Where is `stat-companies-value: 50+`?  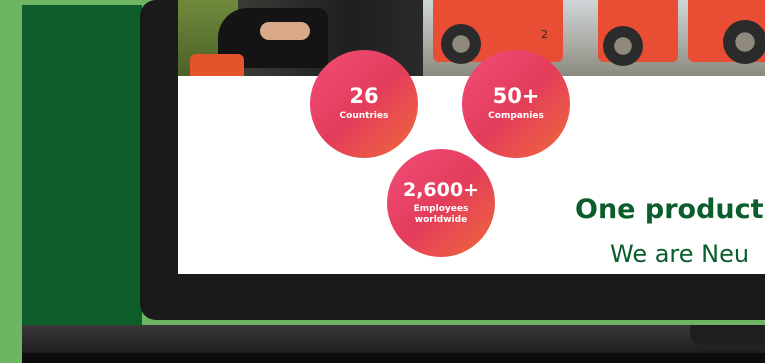 stat-companies-value: 50+ is located at coordinates (516, 96).